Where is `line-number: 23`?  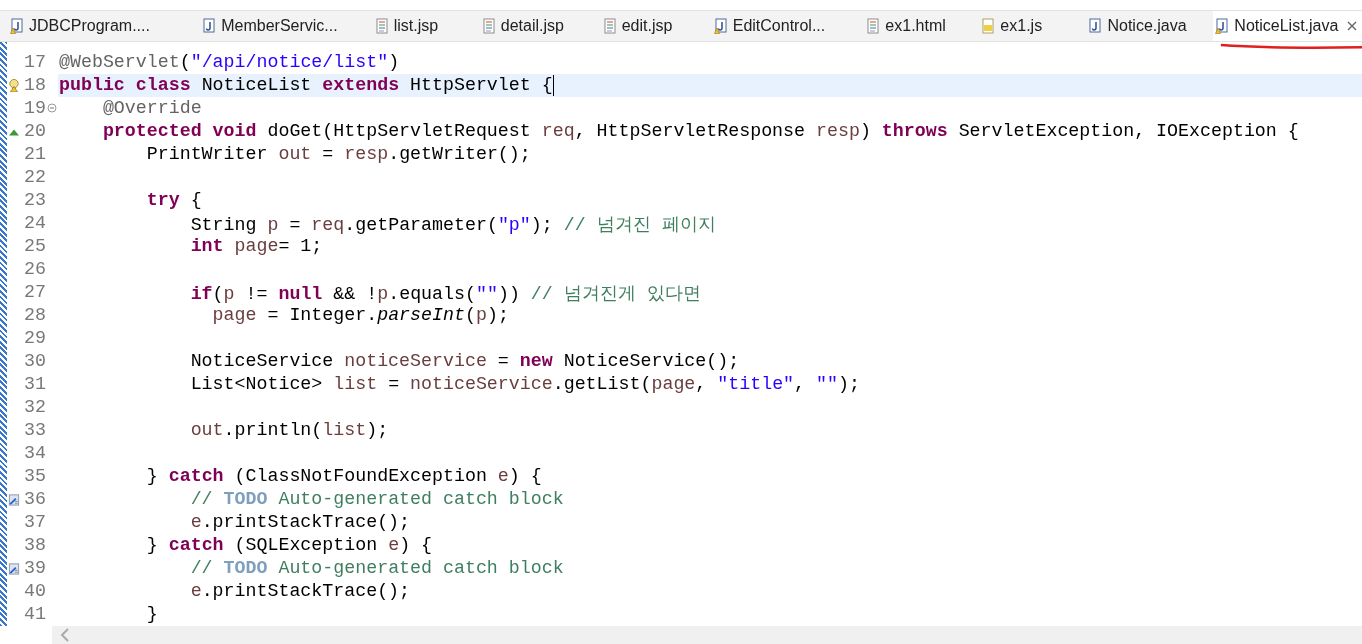
line-number: 23 is located at coordinates (34, 200).